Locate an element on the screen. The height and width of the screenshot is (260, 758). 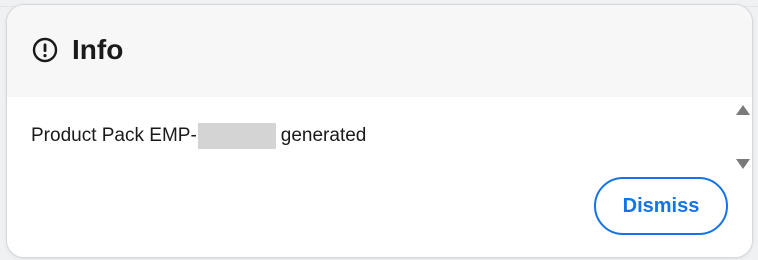
dialog-title: Info is located at coordinates (98, 49).